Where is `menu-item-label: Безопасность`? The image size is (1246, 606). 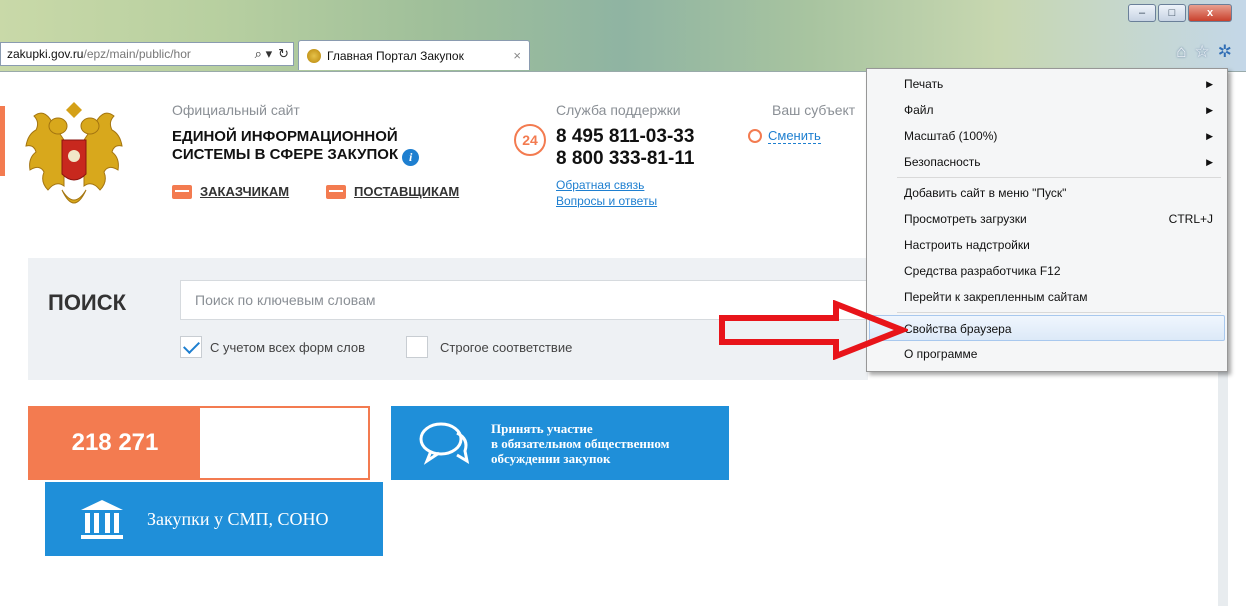
menu-item-label: Безопасность is located at coordinates (942, 162).